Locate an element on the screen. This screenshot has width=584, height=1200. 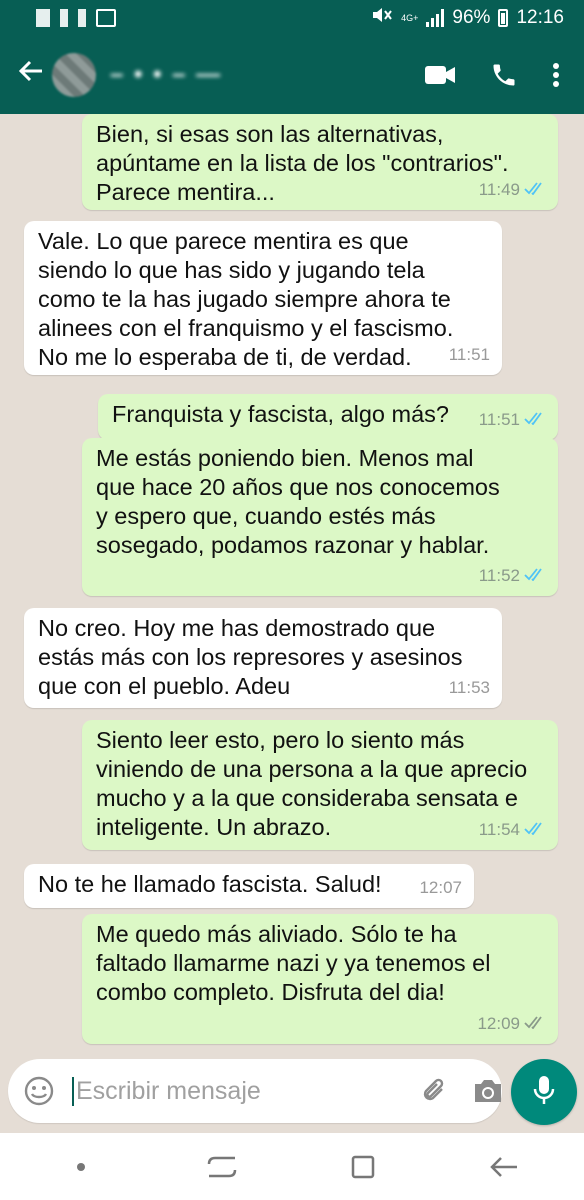
composer is located at coordinates (292, 1096).